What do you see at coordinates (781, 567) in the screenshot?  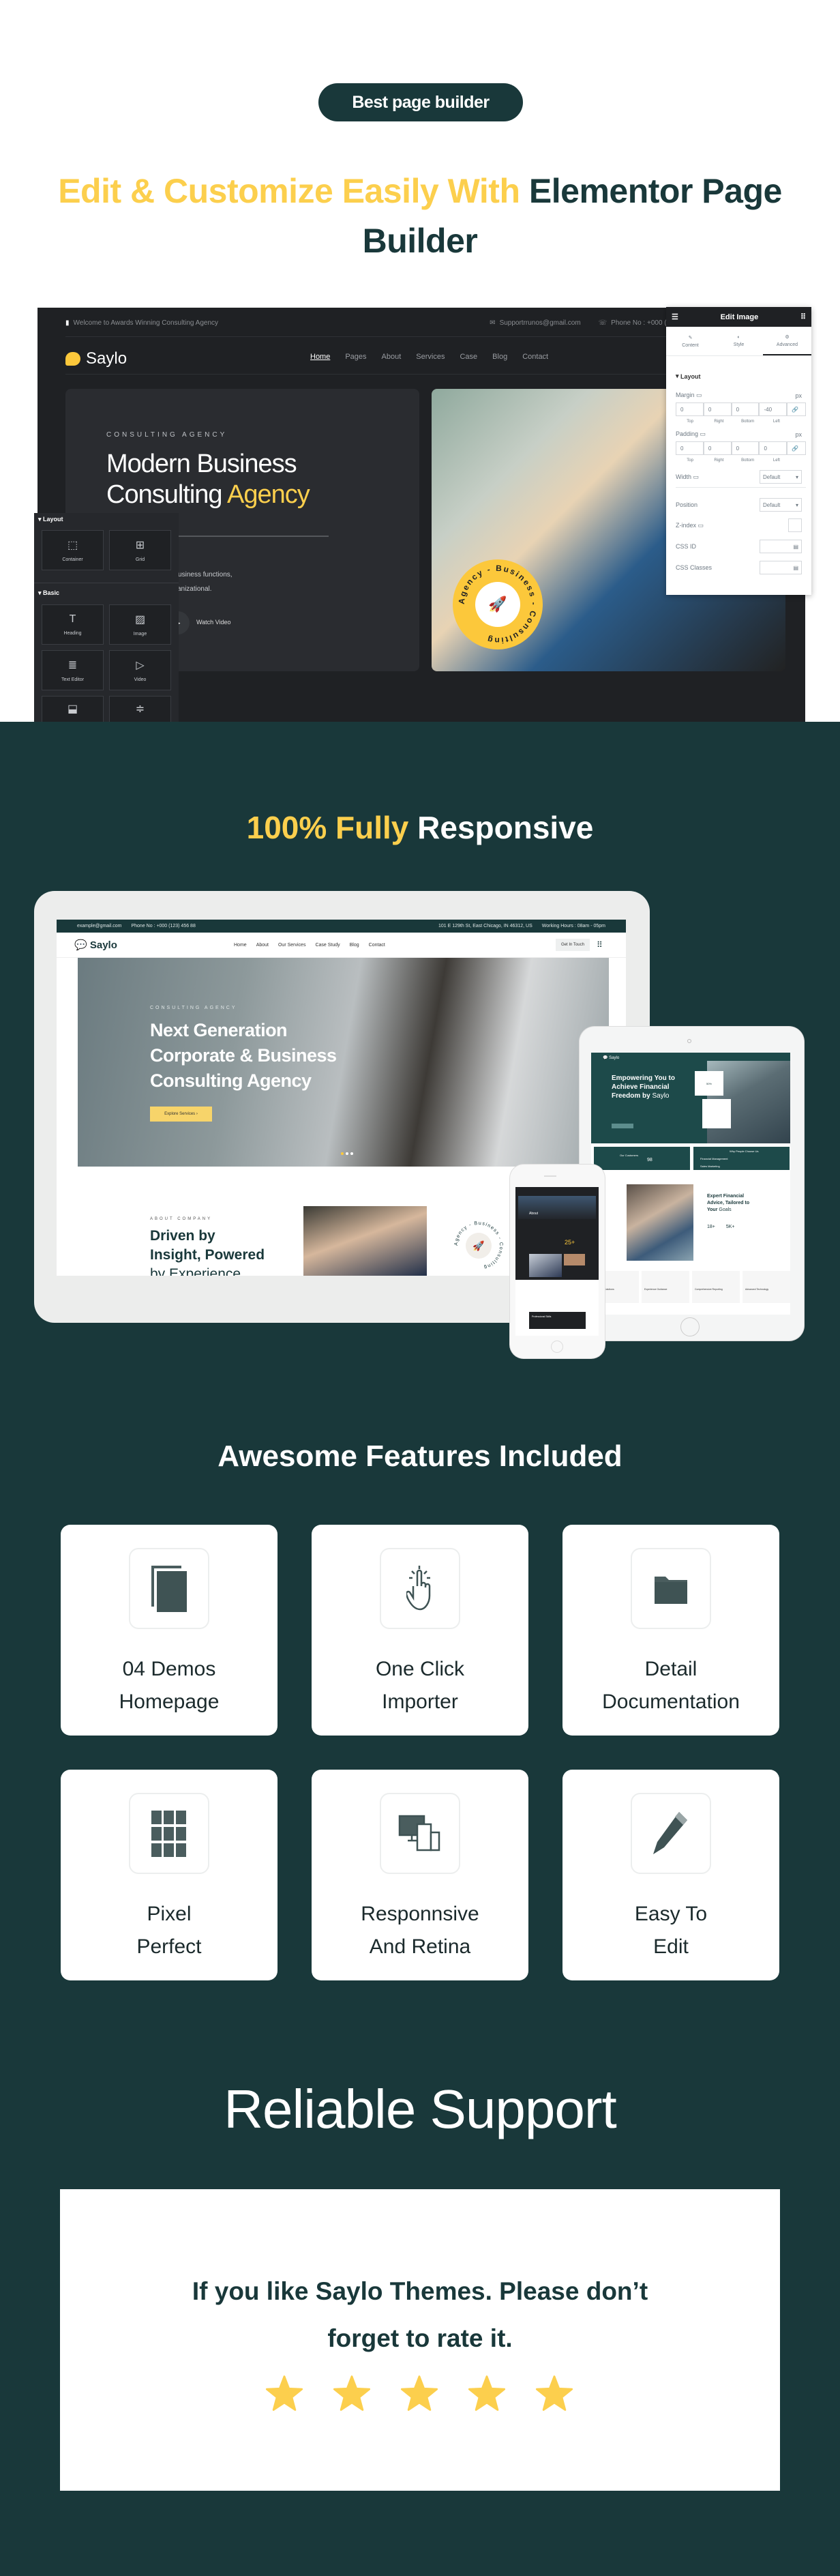 I see `css-classes-input: ▤` at bounding box center [781, 567].